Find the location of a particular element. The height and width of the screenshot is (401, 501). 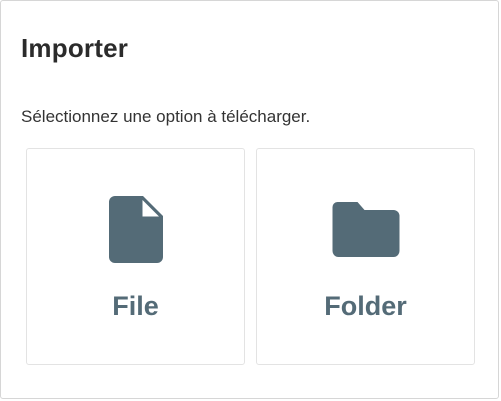

dialog-title: Importer is located at coordinates (75, 48).